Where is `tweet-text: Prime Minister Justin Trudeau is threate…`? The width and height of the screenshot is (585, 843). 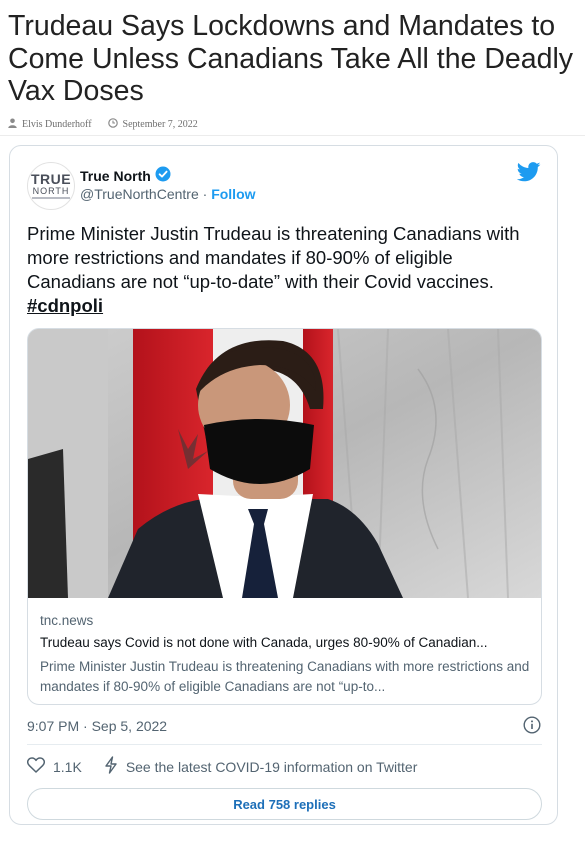 tweet-text: Prime Minister Justin Trudeau is threate… is located at coordinates (284, 270).